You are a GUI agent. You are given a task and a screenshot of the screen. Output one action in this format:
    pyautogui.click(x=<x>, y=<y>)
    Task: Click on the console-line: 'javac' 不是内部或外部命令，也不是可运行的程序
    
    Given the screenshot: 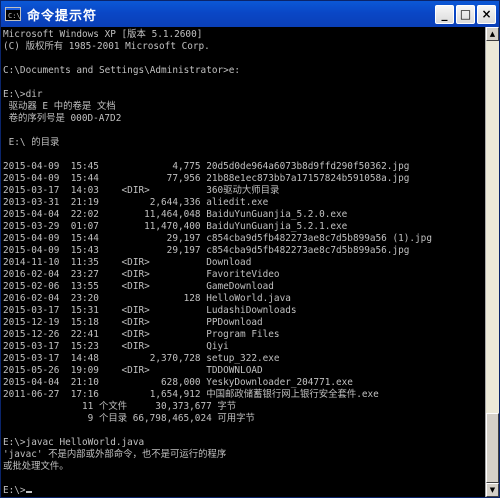 What is the action you would take?
    pyautogui.click(x=115, y=454)
    